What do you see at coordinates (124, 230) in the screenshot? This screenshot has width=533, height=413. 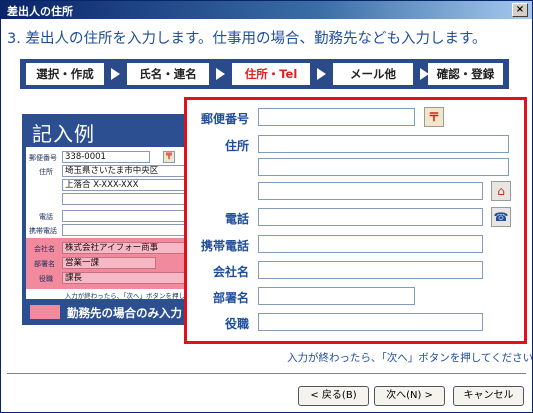 I see `example-mobile-value` at bounding box center [124, 230].